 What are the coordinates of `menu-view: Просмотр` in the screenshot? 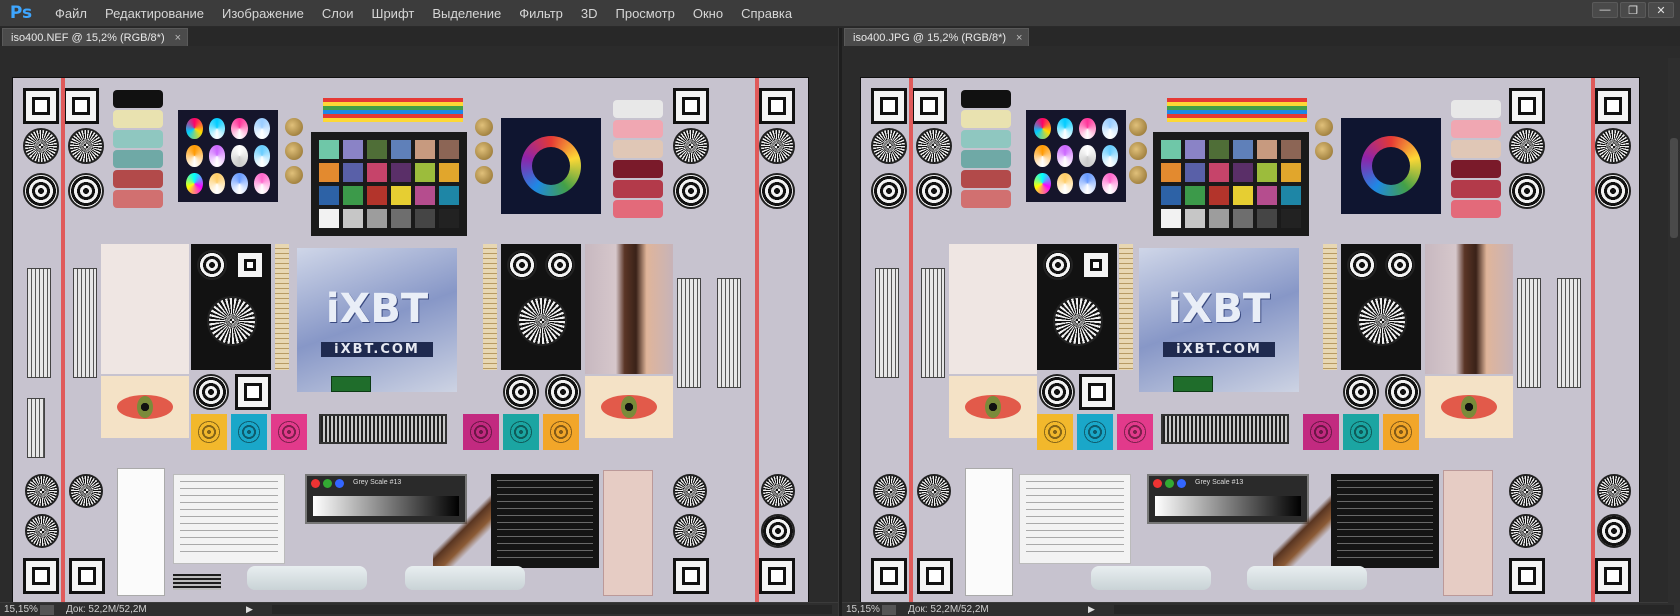 It's located at (645, 13).